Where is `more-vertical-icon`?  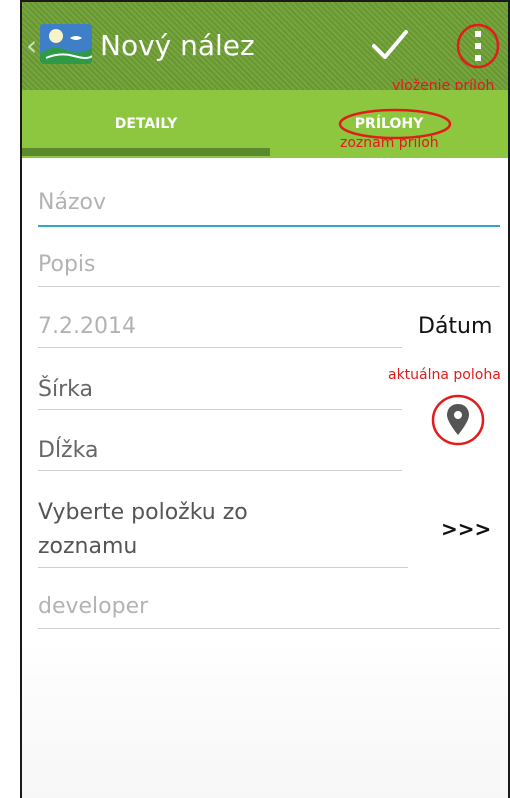
more-vertical-icon is located at coordinates (478, 46).